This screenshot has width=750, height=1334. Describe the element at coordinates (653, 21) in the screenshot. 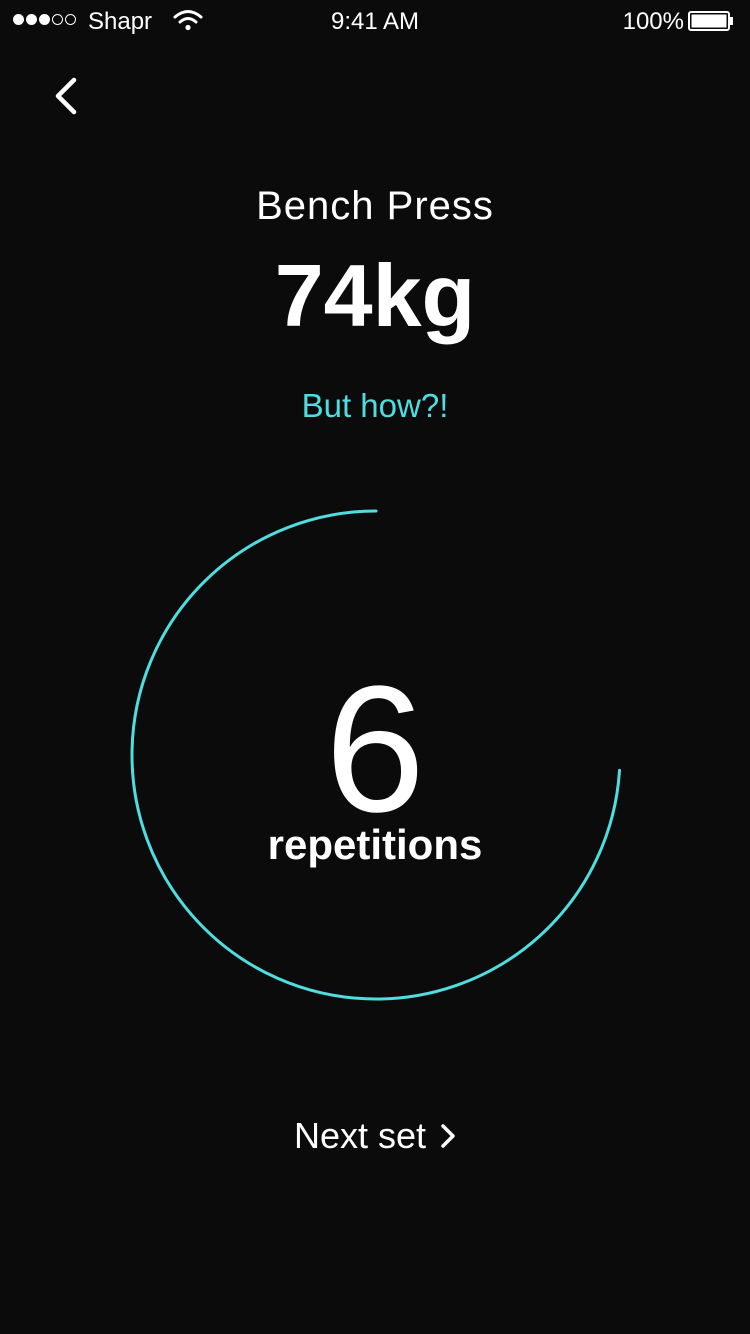

I see `battery-percentage: 100%` at that location.